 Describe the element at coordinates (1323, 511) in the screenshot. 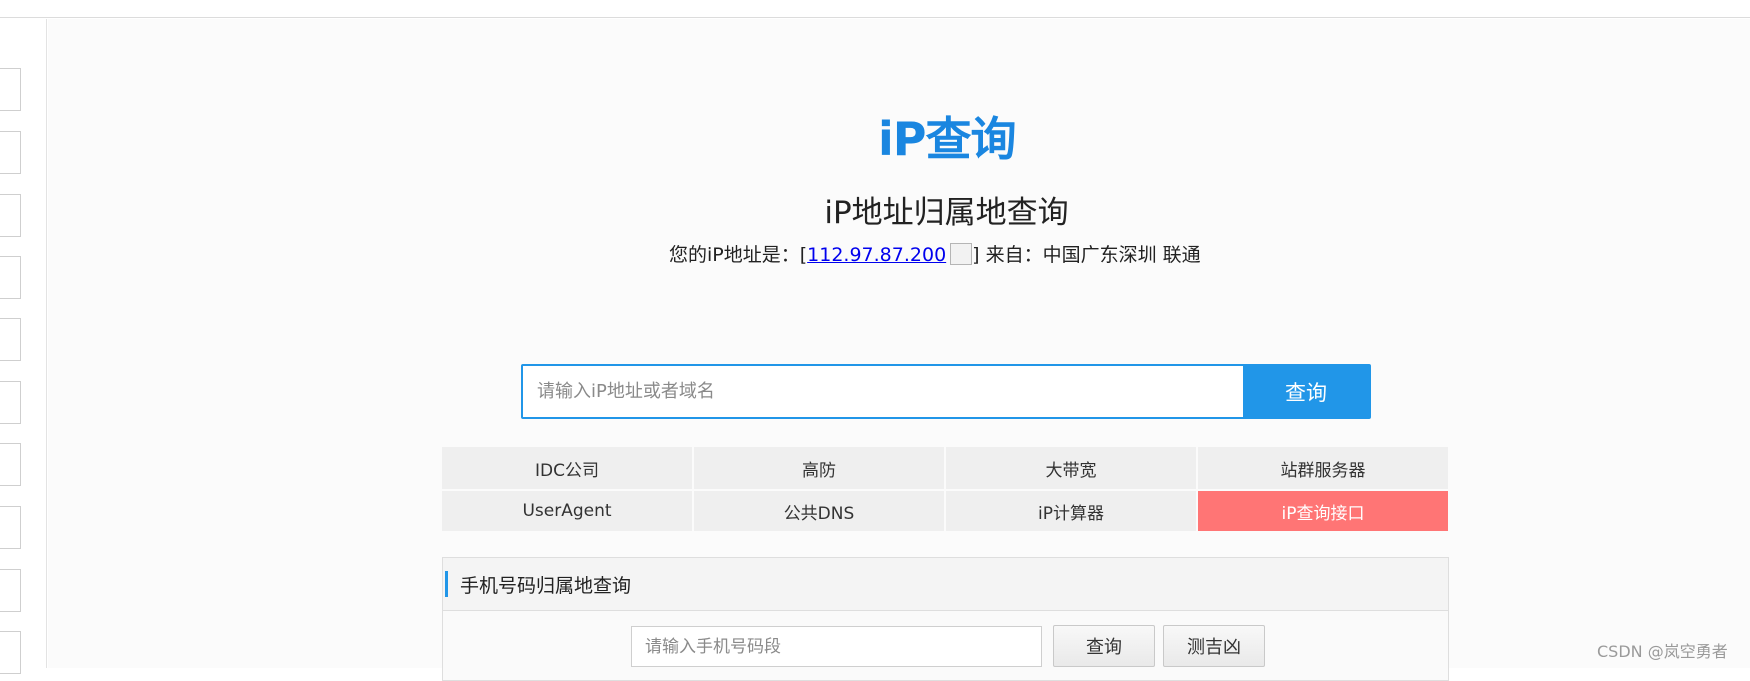

I see `nav-ip-api: iP查询接口` at that location.